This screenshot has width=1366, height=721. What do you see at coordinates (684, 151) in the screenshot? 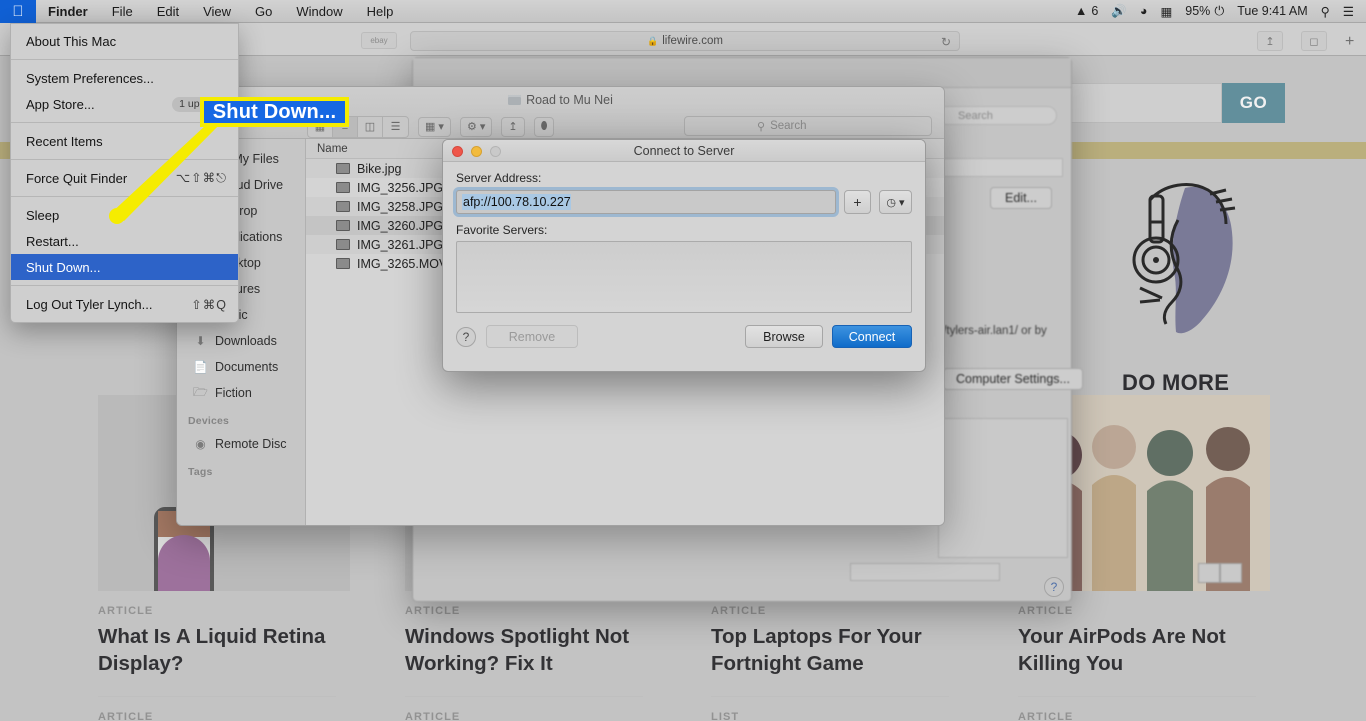
I see `dialog-titlebar: Connect to Server` at bounding box center [684, 151].